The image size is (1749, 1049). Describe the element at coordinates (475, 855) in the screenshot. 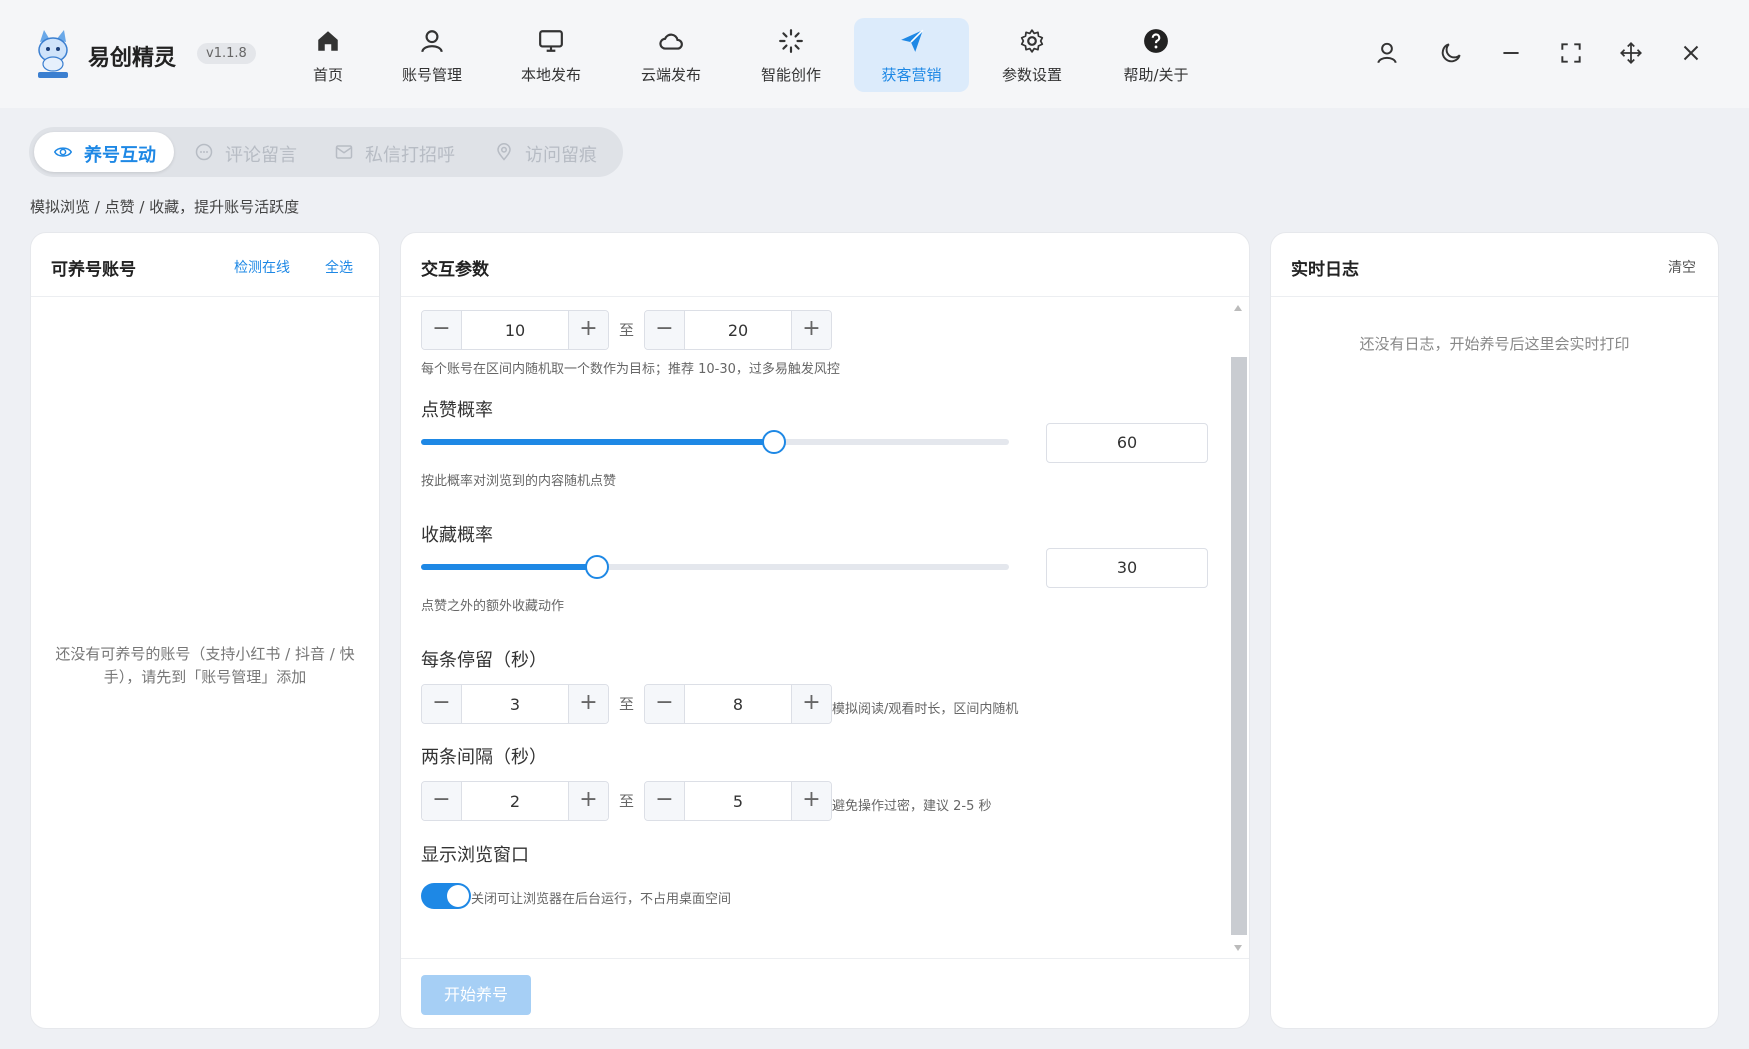

I see `show-browser-label: 显示浏览窗口` at that location.